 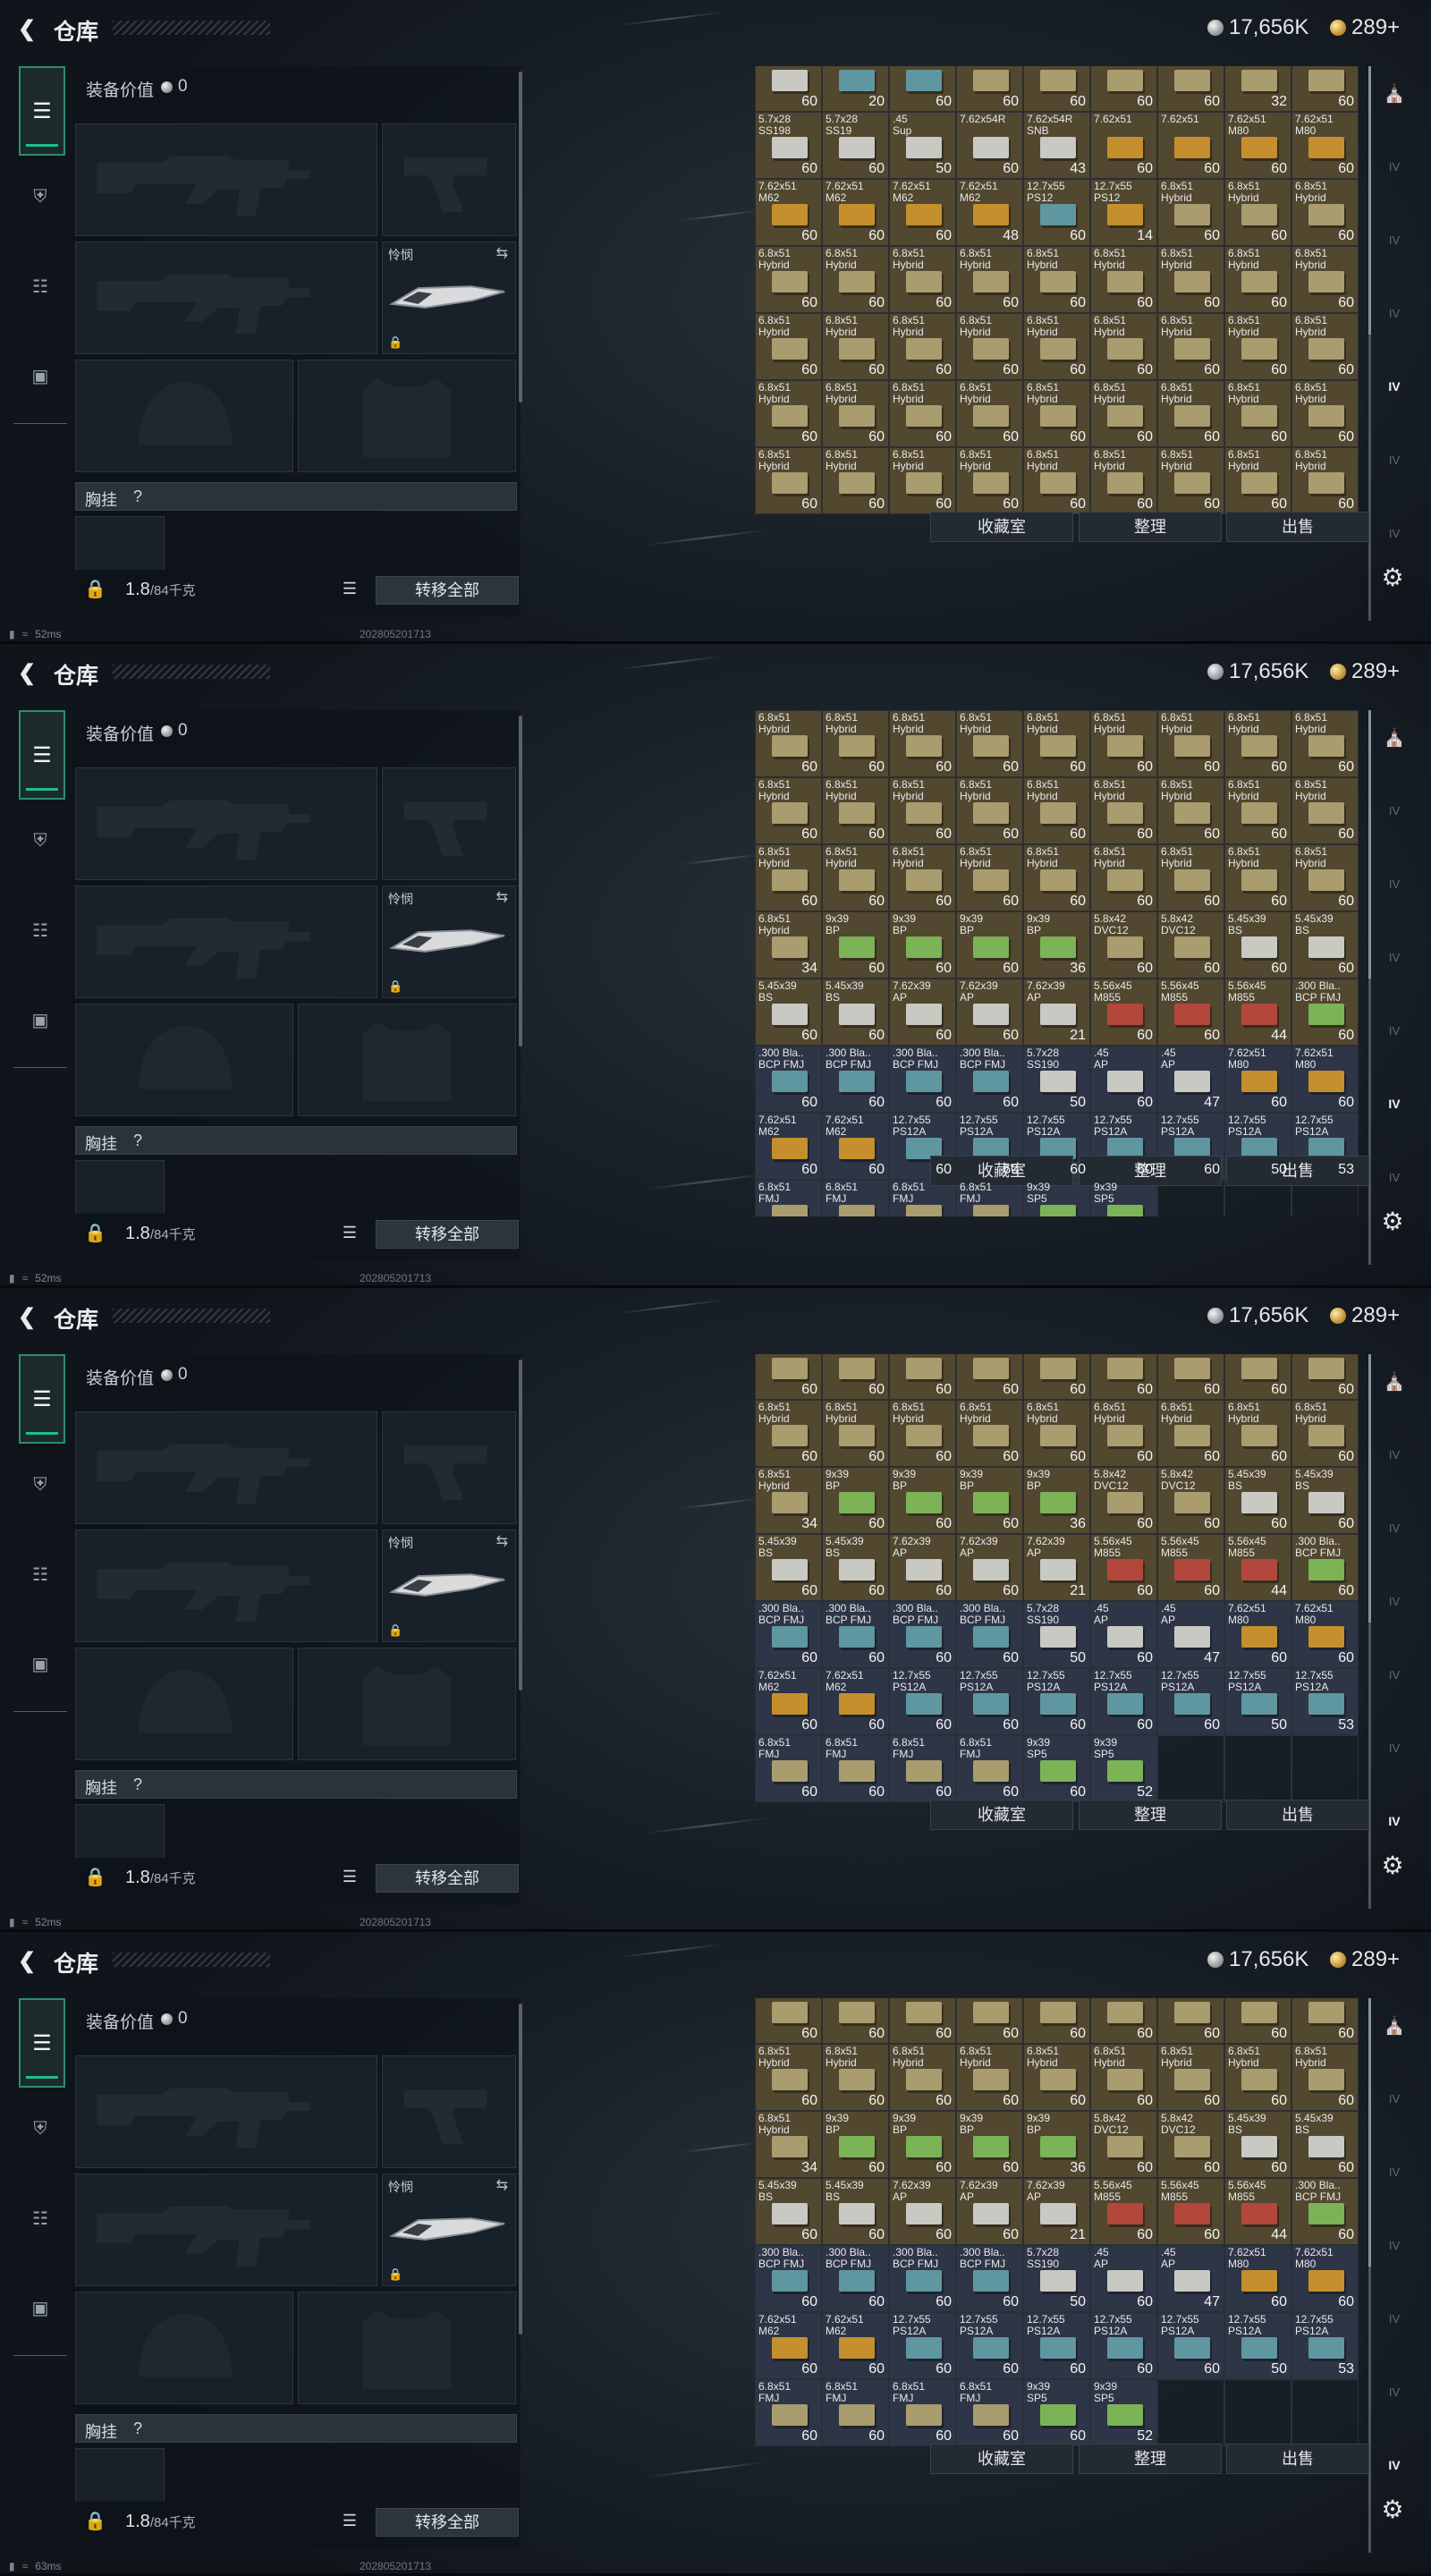 What do you see at coordinates (1150, 1815) in the screenshot?
I see `sort-button: 整理` at bounding box center [1150, 1815].